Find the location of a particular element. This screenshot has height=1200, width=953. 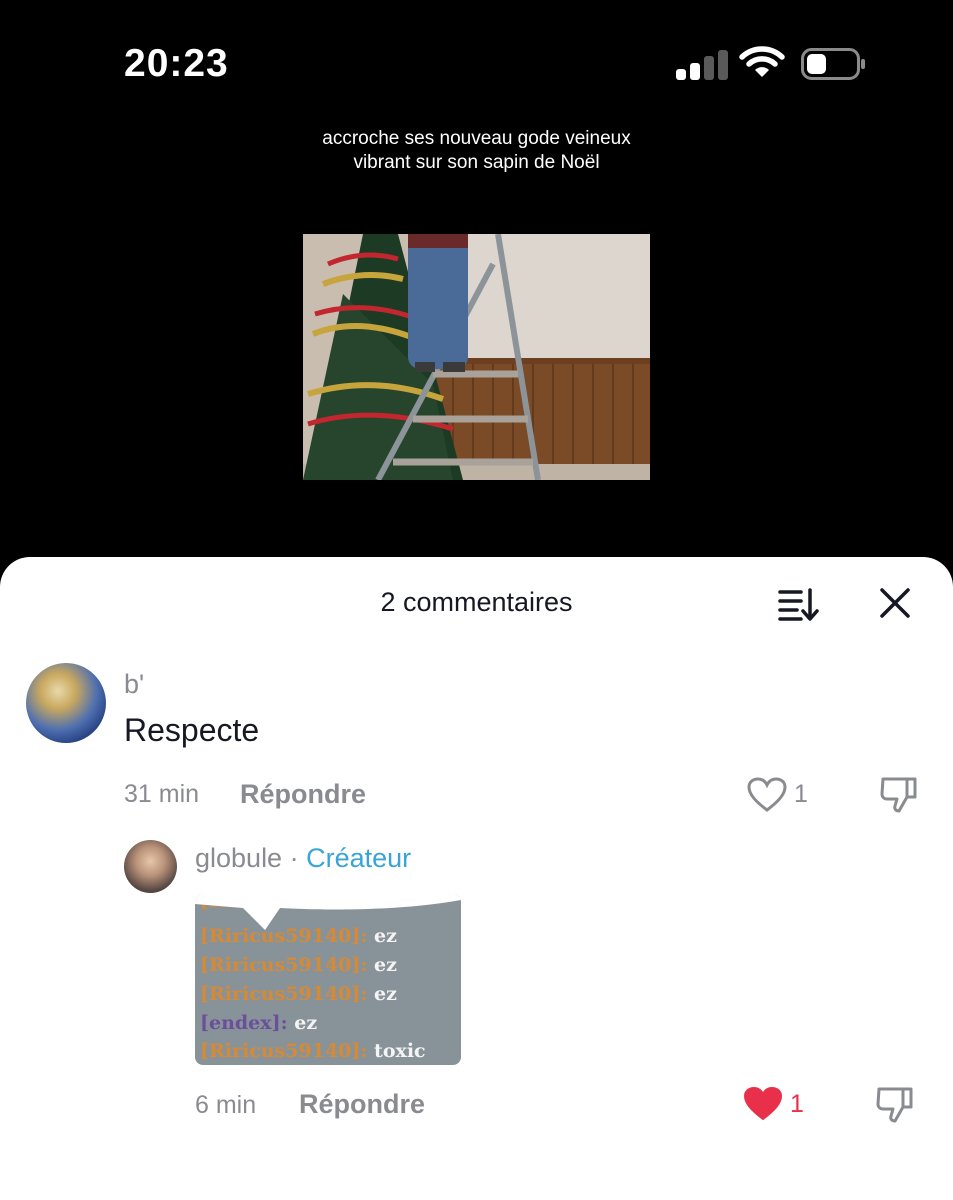

comment-time: 6 min is located at coordinates (226, 1105).